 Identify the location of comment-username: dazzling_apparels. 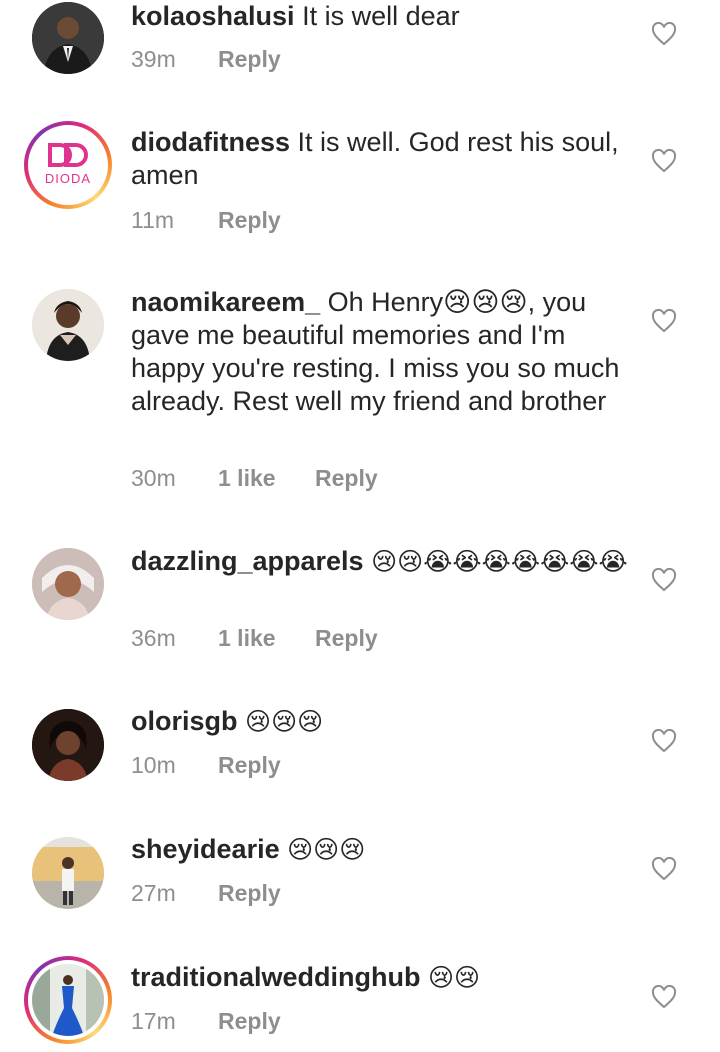
(247, 561).